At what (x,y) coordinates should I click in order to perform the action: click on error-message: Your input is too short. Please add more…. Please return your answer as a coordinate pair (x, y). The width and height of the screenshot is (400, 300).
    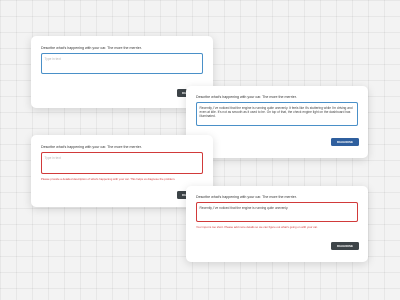
    Looking at the image, I should click on (257, 227).